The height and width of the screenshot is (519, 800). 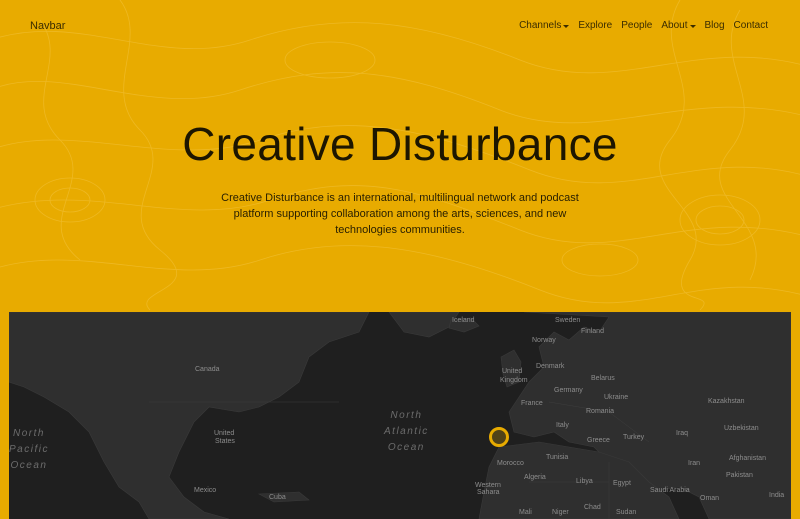 What do you see at coordinates (525, 512) in the screenshot?
I see `map-label: Mali` at bounding box center [525, 512].